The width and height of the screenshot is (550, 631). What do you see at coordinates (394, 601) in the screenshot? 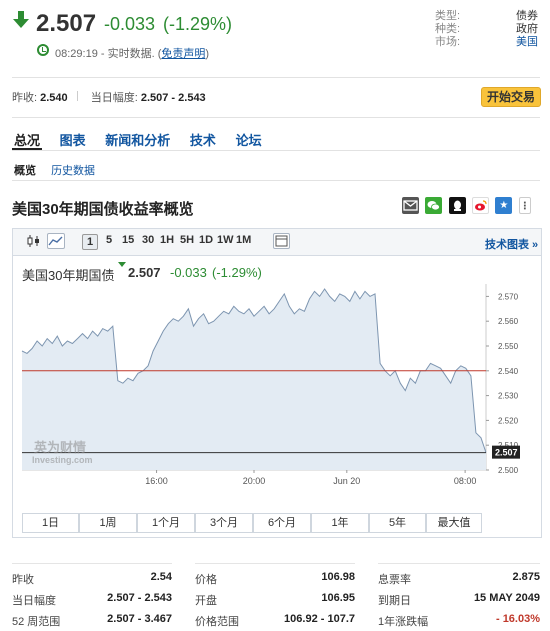
I see `stat-label: 到期日` at bounding box center [394, 601].